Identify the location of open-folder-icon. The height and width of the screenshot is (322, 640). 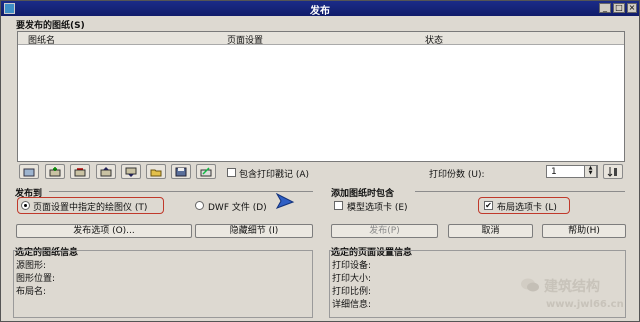
(156, 173).